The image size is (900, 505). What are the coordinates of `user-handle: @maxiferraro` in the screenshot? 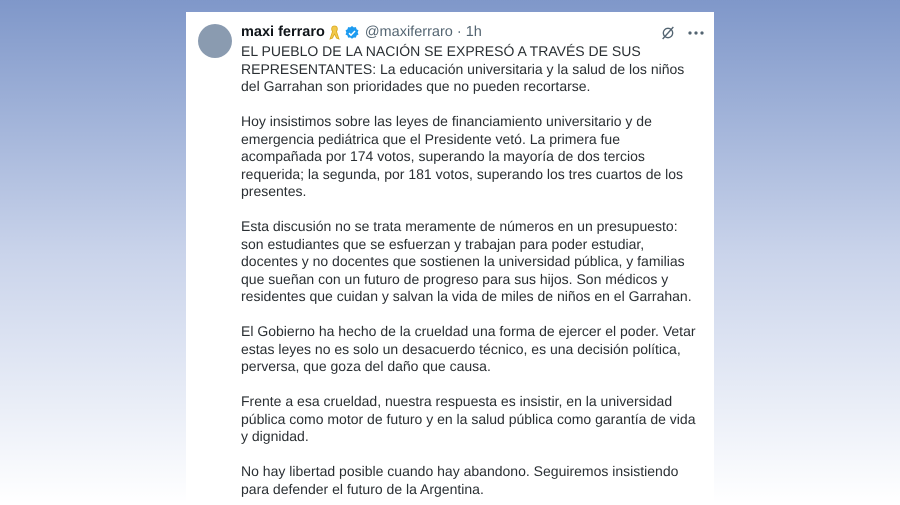 It's located at (408, 33).